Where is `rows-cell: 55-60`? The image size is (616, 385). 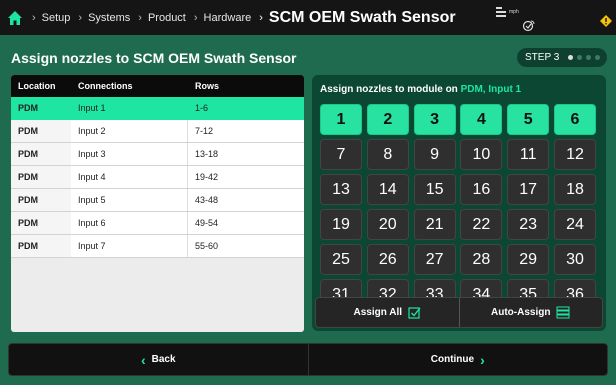
rows-cell: 55-60 is located at coordinates (246, 246).